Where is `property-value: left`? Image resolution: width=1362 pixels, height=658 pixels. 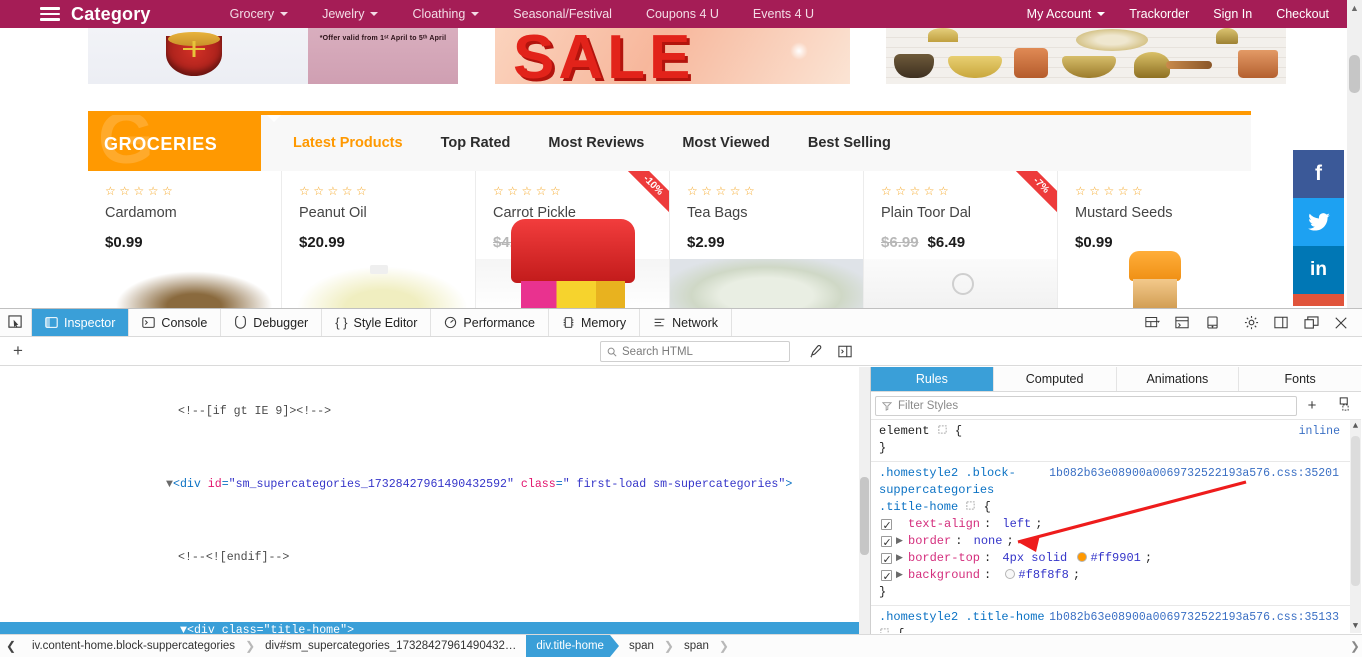
property-value: left is located at coordinates (1016, 524).